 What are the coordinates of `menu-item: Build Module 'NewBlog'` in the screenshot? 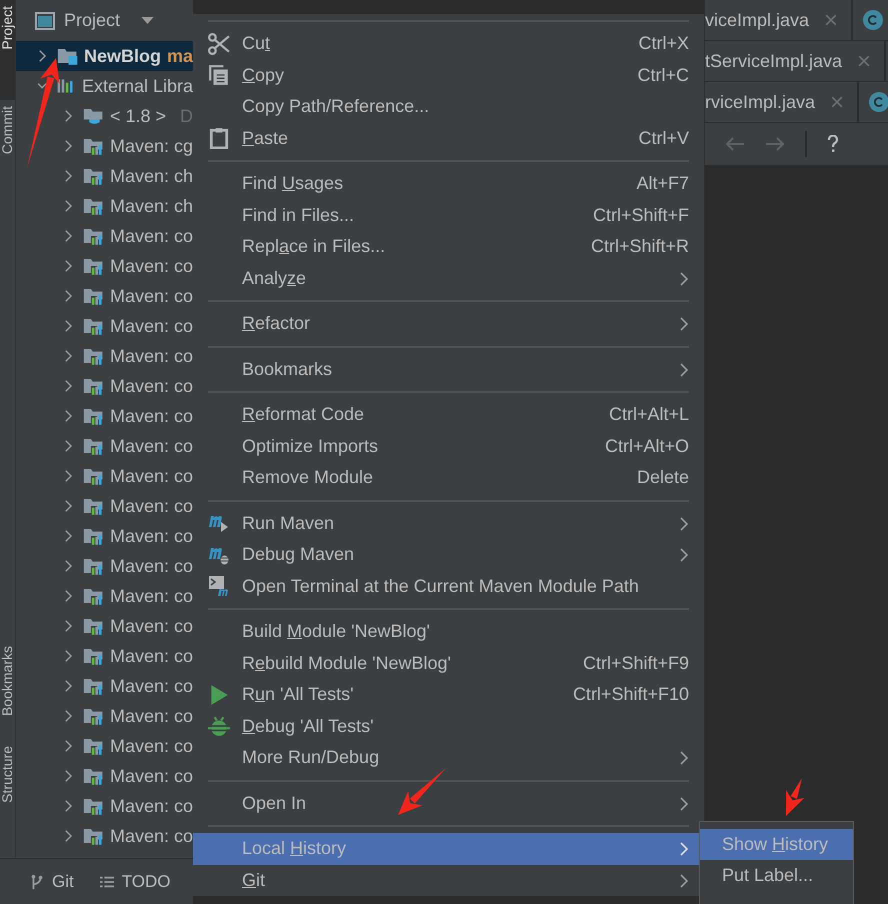 It's located at (448, 632).